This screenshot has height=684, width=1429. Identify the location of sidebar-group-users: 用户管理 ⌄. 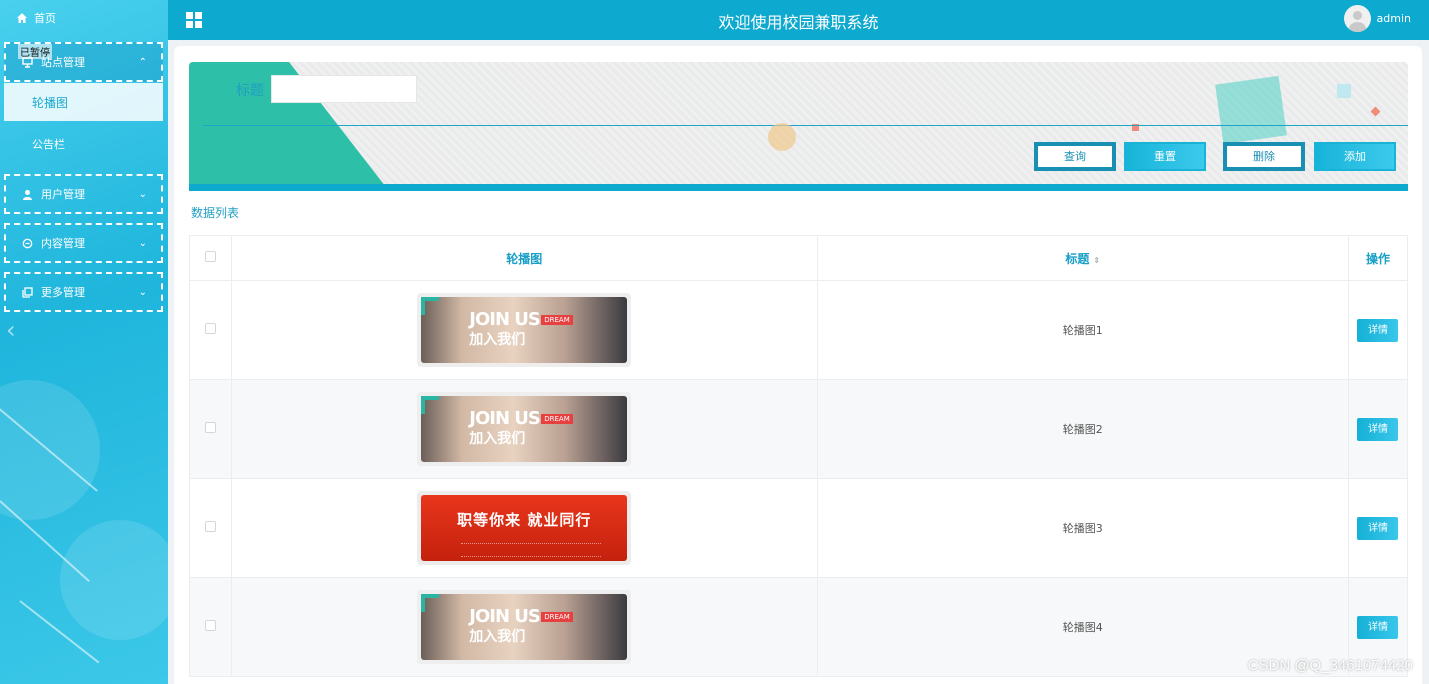
(83, 194).